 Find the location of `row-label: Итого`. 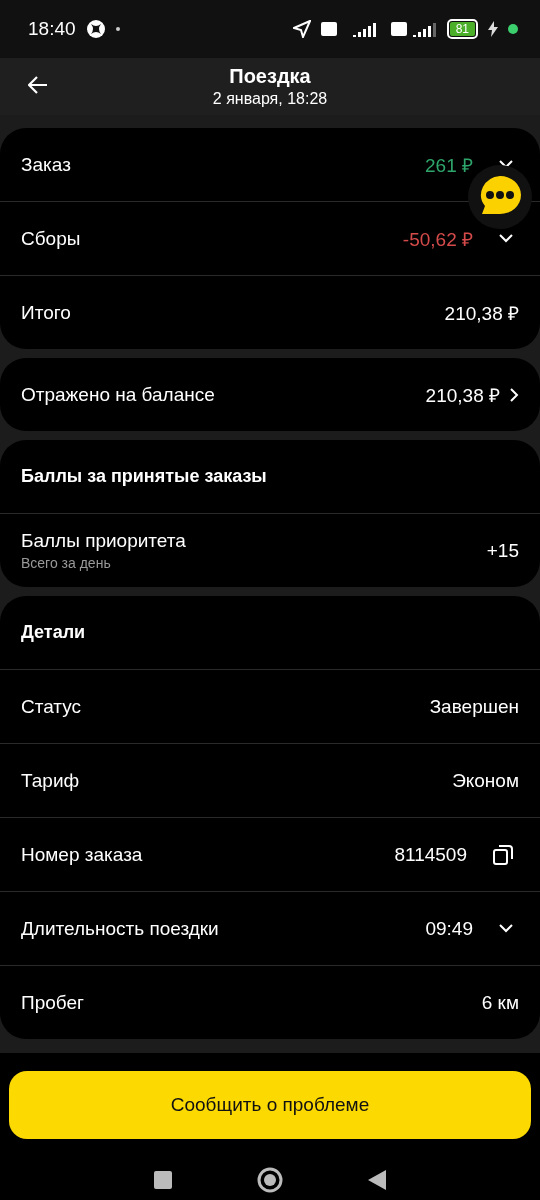

row-label: Итого is located at coordinates (46, 312).